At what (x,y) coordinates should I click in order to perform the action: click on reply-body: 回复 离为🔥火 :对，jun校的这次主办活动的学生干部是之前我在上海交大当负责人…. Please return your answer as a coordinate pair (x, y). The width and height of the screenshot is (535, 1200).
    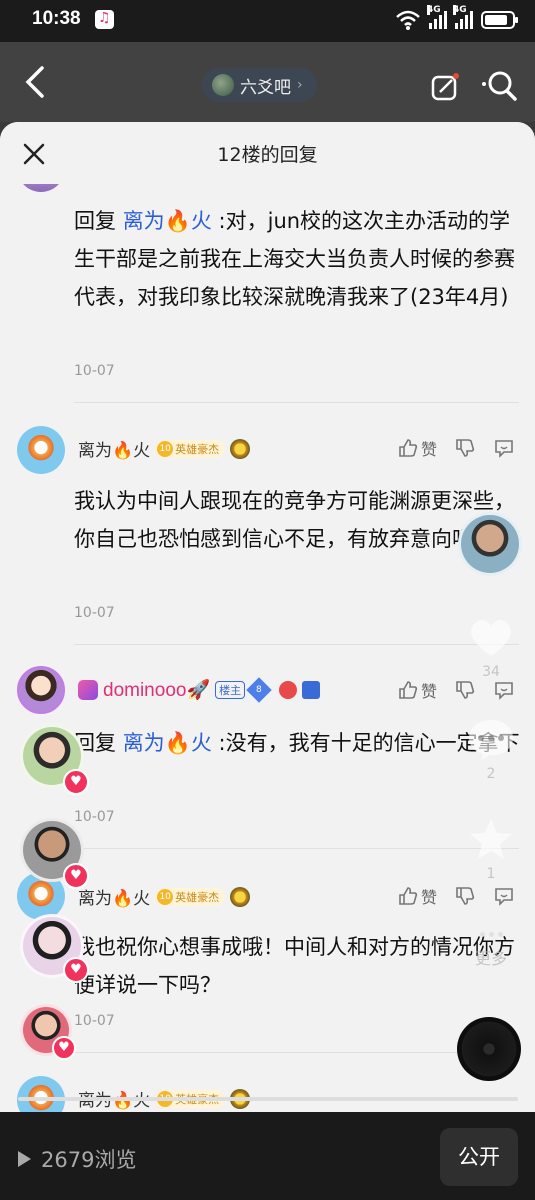
    Looking at the image, I should click on (299, 259).